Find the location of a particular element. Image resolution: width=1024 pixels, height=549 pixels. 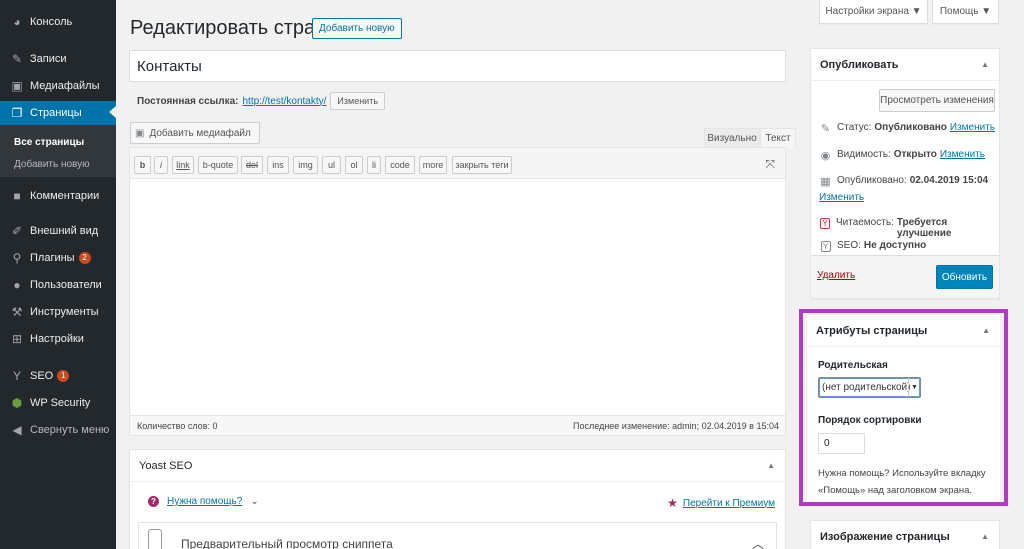

image-box-header: Изображение страницы ▲ is located at coordinates (905, 535).